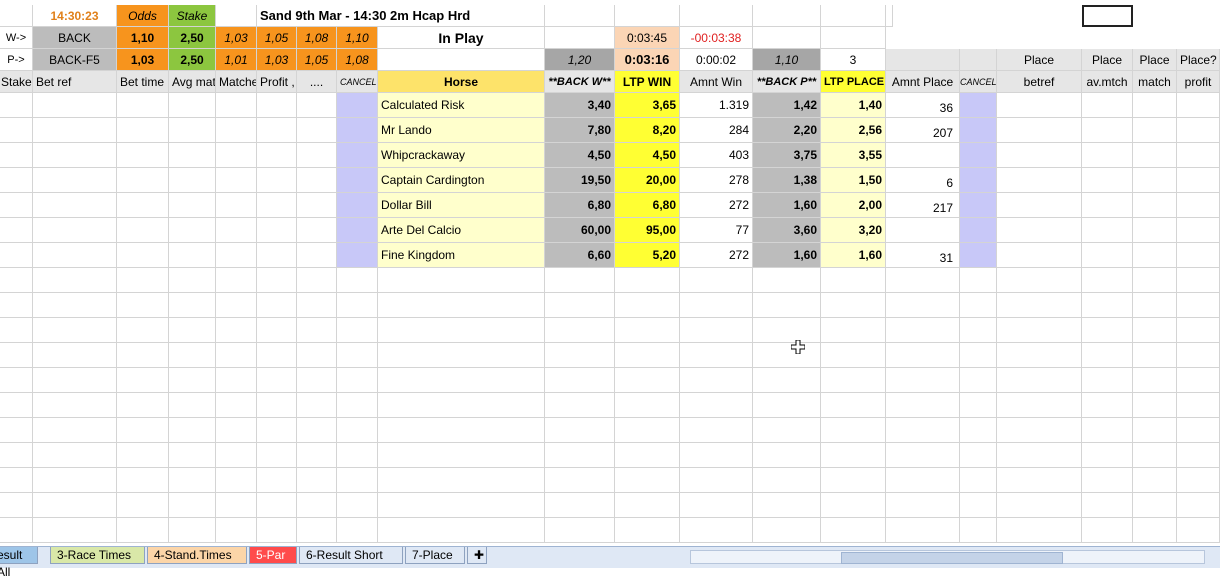 Image resolution: width=1220 pixels, height=581 pixels. What do you see at coordinates (192, 38) in the screenshot?
I see `w-stake: 2,50` at bounding box center [192, 38].